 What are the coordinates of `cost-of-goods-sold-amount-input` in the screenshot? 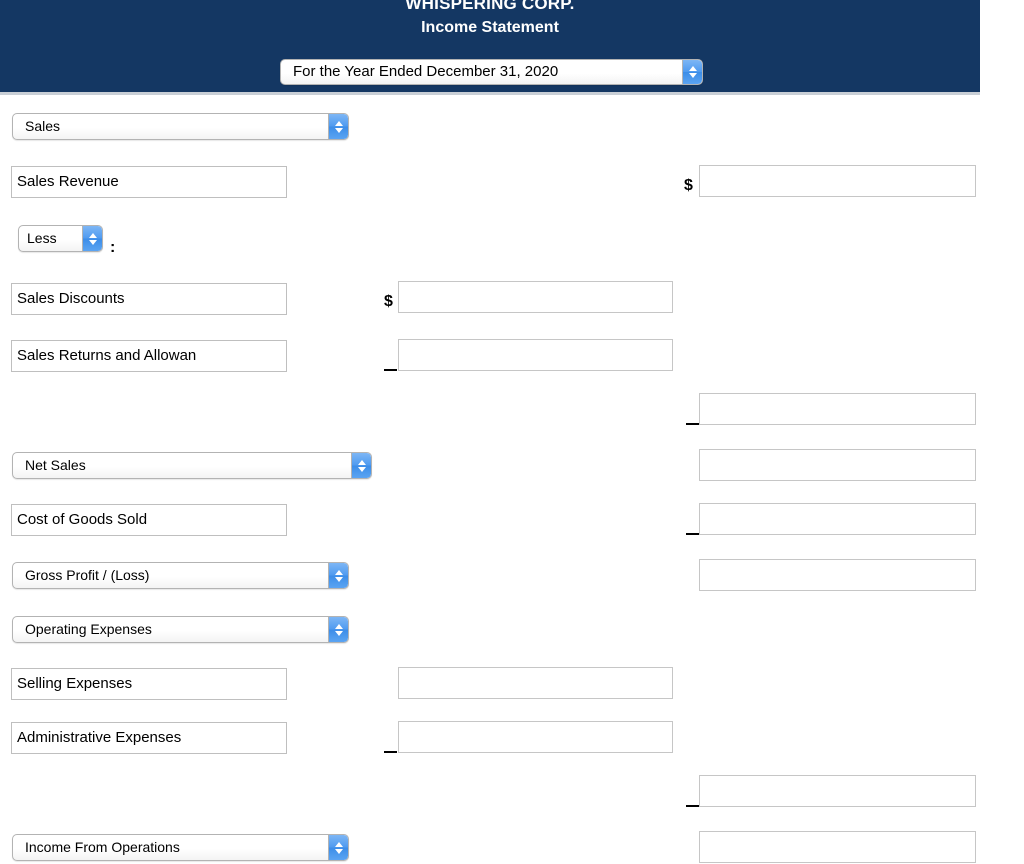 It's located at (837, 519).